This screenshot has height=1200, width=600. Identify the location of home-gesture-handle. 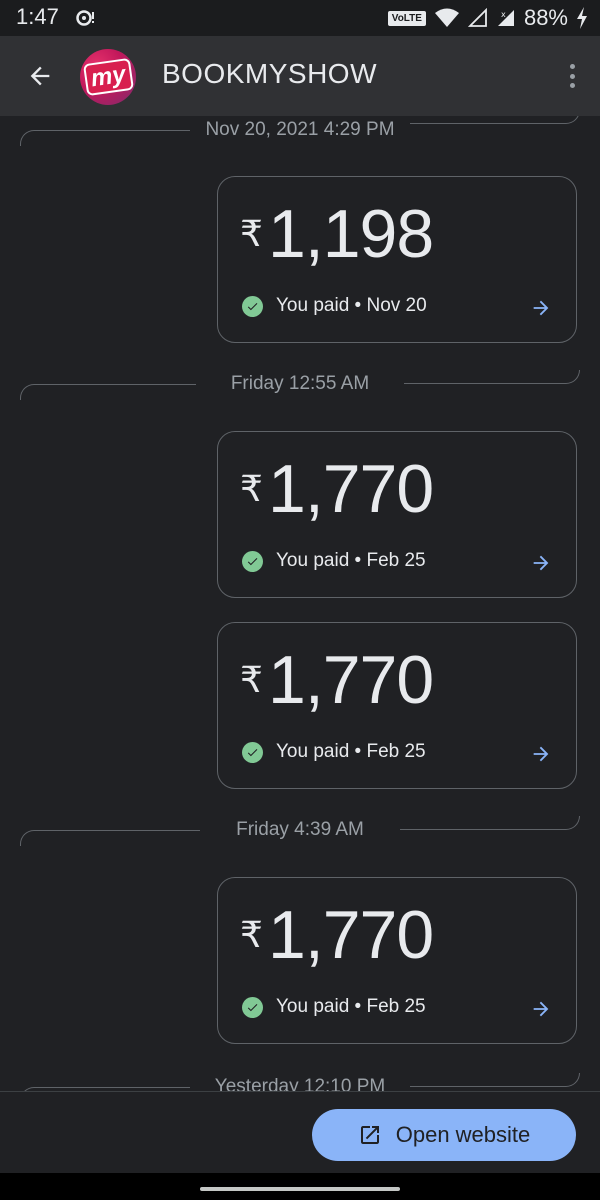
(300, 1189).